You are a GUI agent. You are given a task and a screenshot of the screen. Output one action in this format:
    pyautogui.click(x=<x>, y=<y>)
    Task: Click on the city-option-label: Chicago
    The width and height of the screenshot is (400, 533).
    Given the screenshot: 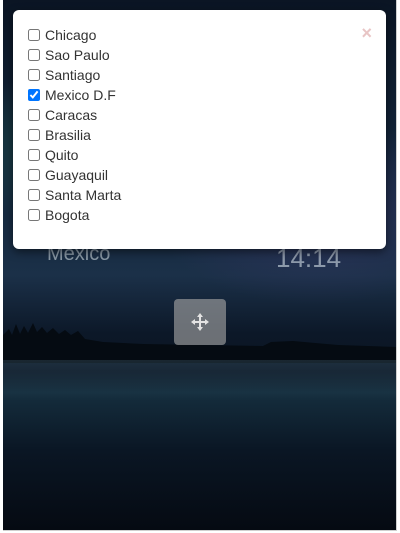 What is the action you would take?
    pyautogui.click(x=71, y=35)
    